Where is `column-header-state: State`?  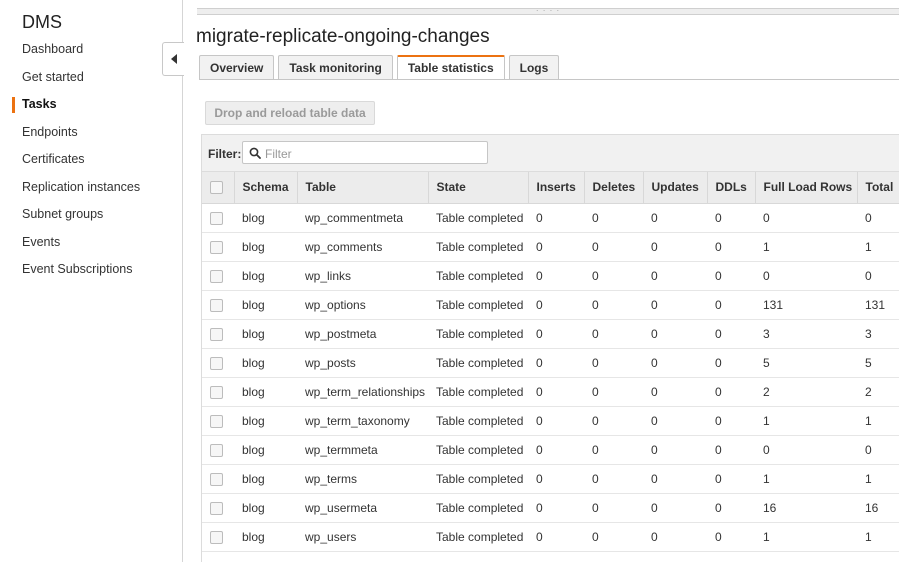
column-header-state: State is located at coordinates (477, 188).